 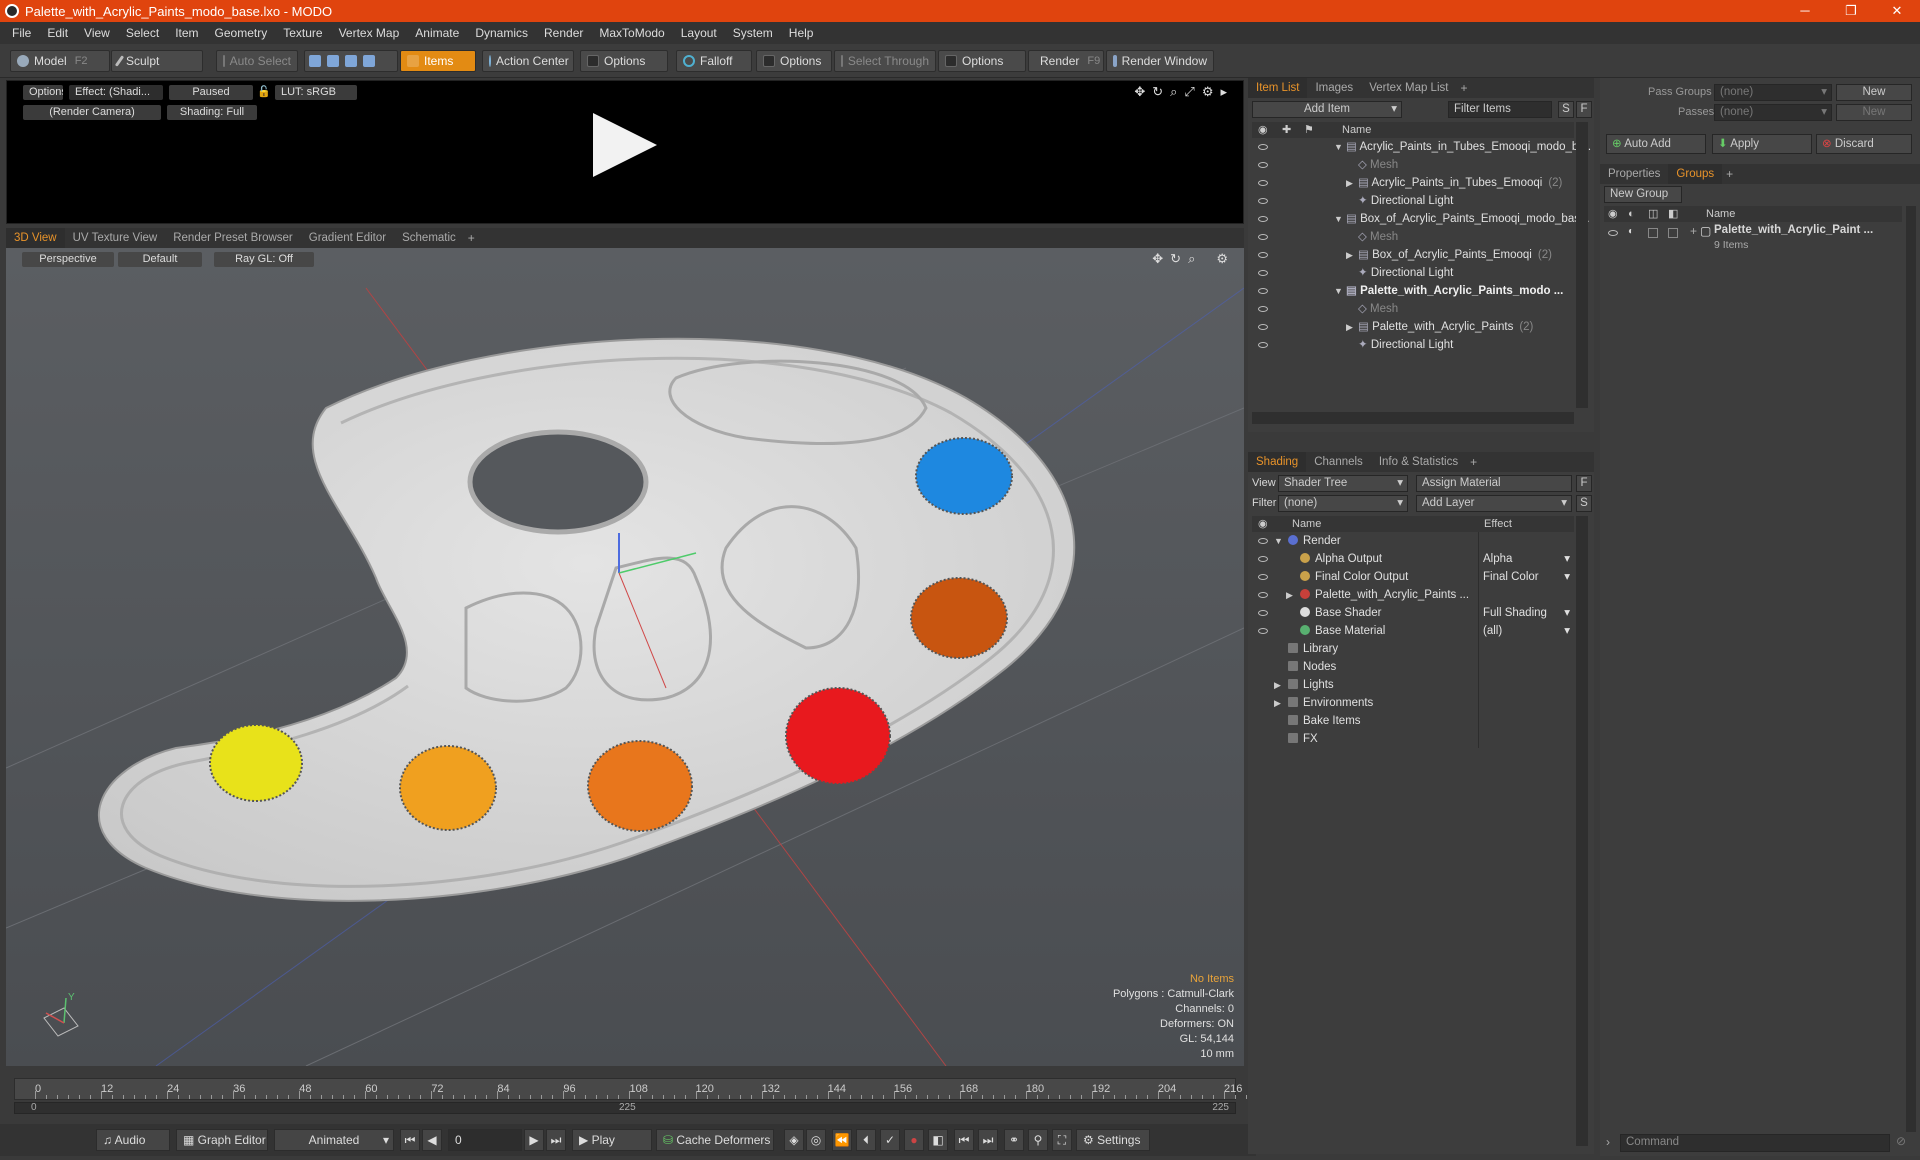 What do you see at coordinates (714, 61) in the screenshot?
I see `falloff-button: Falloff` at bounding box center [714, 61].